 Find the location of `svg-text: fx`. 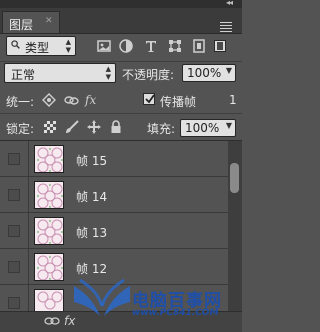

svg-text: fx is located at coordinates (90, 100).